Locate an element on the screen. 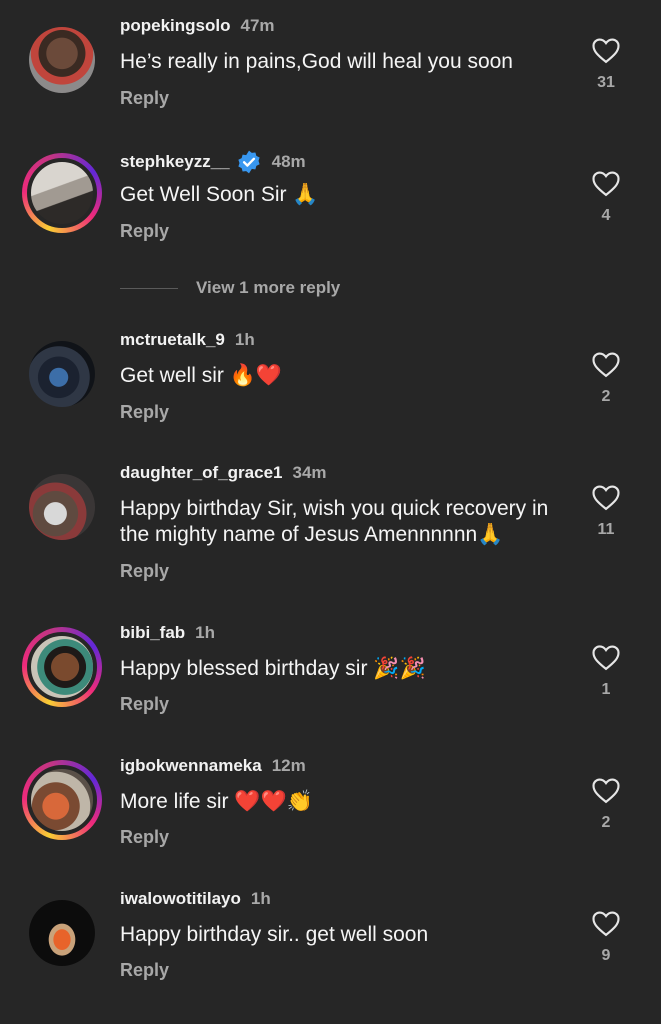 The width and height of the screenshot is (661, 1024). divider is located at coordinates (149, 288).